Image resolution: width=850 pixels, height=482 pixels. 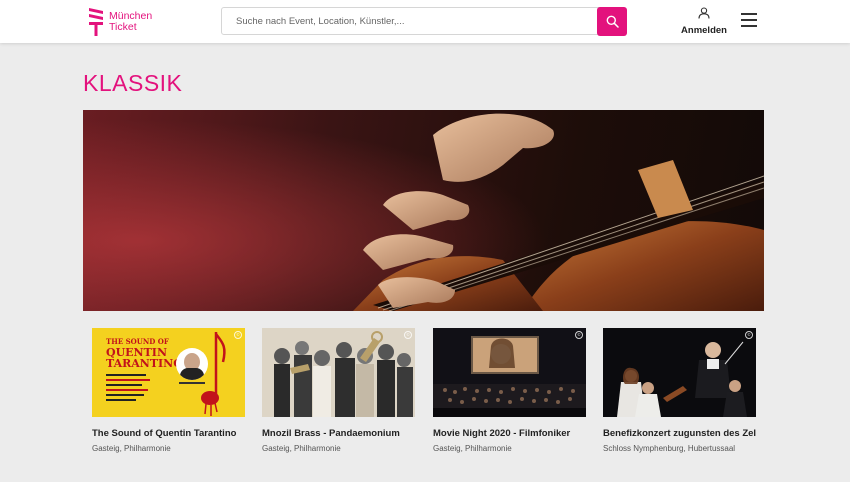 I want to click on music-note-icon, so click(x=213, y=374).